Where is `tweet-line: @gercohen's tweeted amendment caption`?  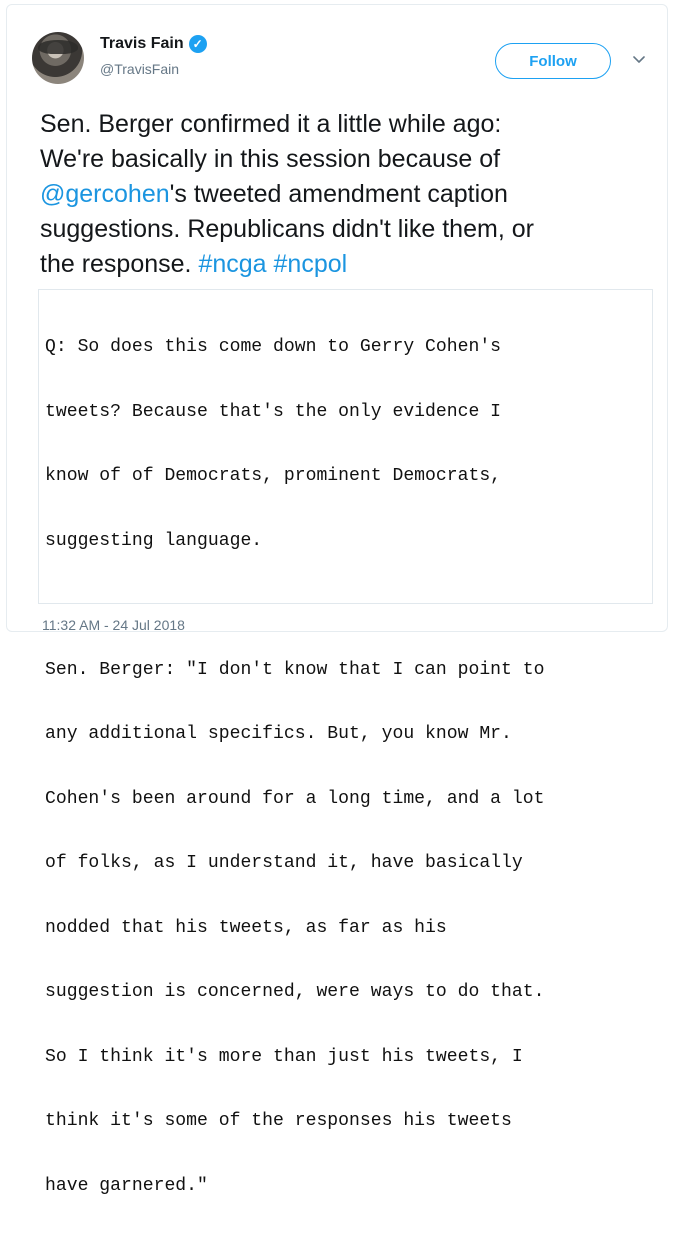
tweet-line: @gercohen's tweeted amendment caption is located at coordinates (350, 194).